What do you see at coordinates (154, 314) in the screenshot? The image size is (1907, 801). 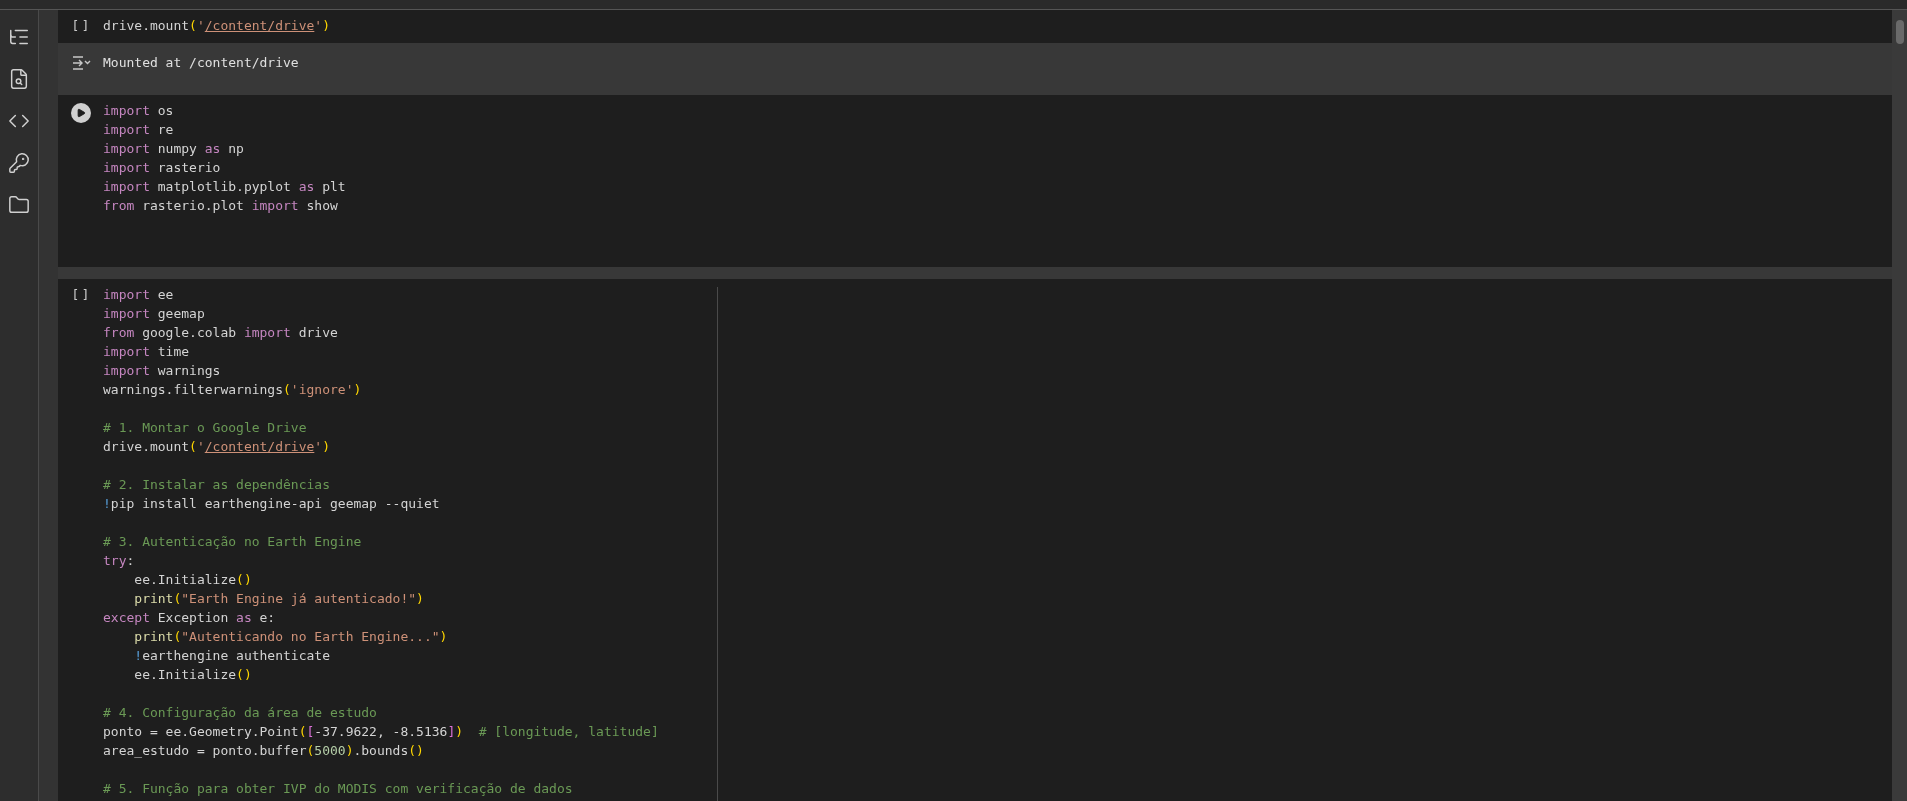 I see `code-line: import geemap` at bounding box center [154, 314].